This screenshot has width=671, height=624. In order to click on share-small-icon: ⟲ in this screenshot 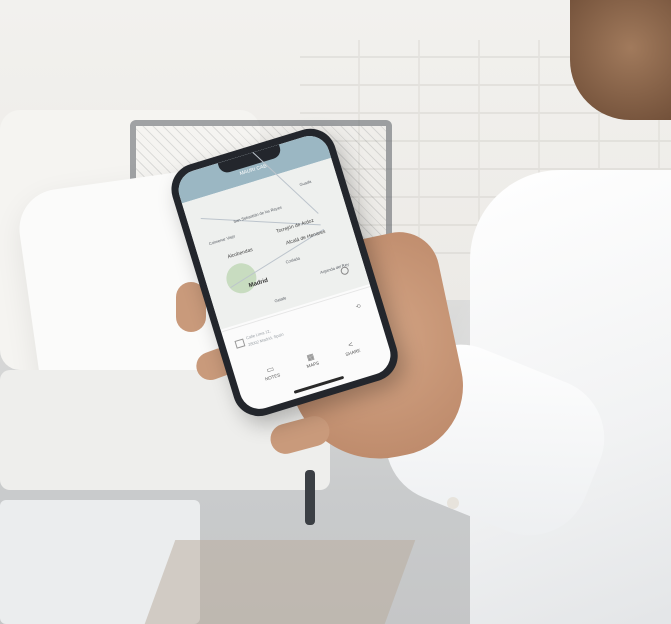, I will do `click(358, 307)`.